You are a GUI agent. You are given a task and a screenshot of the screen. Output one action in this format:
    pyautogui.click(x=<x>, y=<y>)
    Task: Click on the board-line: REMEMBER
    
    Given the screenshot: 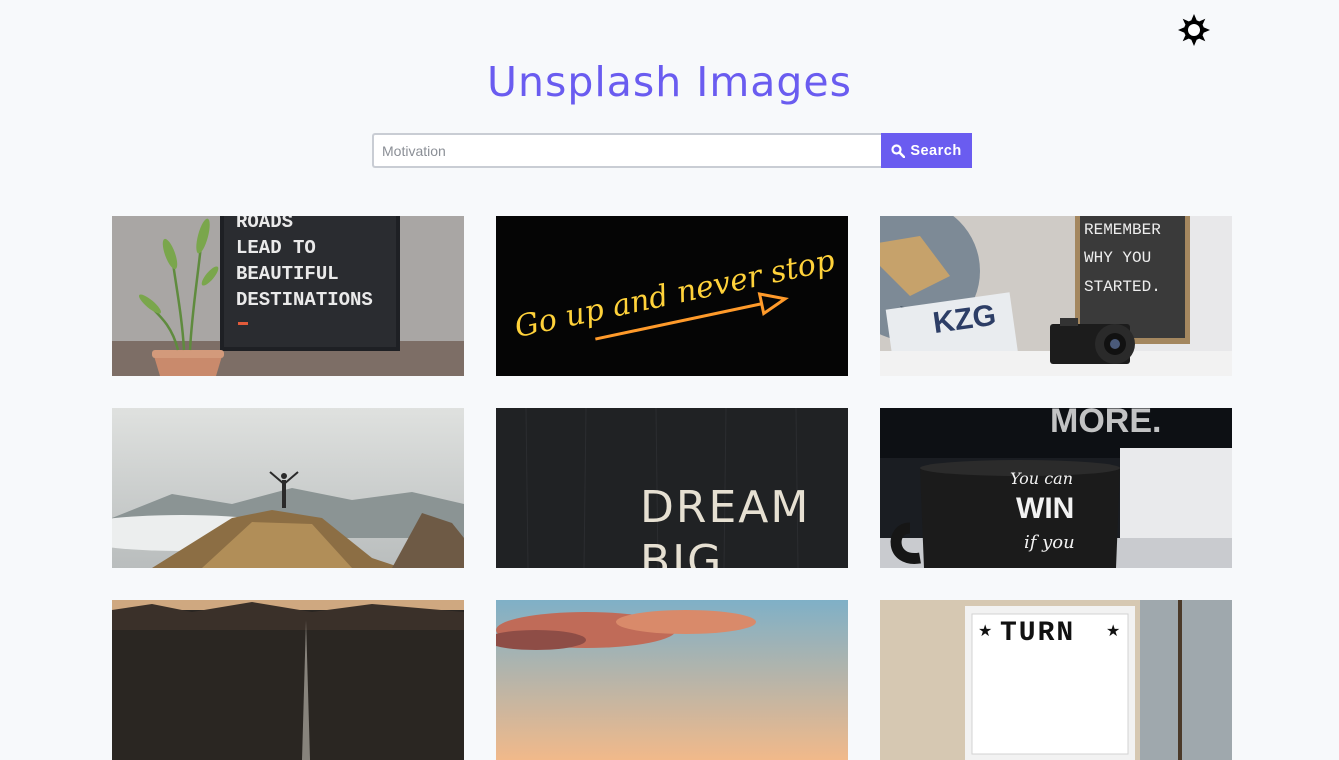 What is the action you would take?
    pyautogui.click(x=1122, y=230)
    